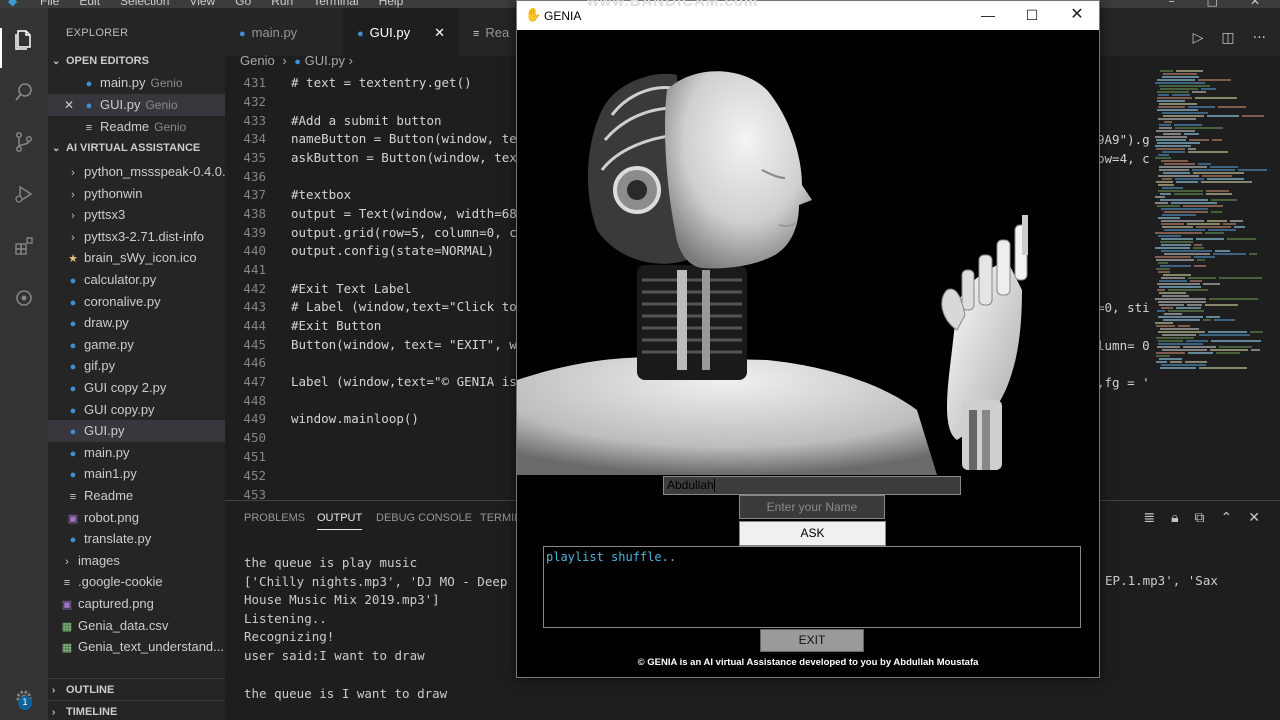 This screenshot has width=1280, height=720. What do you see at coordinates (136, 496) in the screenshot?
I see `file-readme: ≡ Readme` at bounding box center [136, 496].